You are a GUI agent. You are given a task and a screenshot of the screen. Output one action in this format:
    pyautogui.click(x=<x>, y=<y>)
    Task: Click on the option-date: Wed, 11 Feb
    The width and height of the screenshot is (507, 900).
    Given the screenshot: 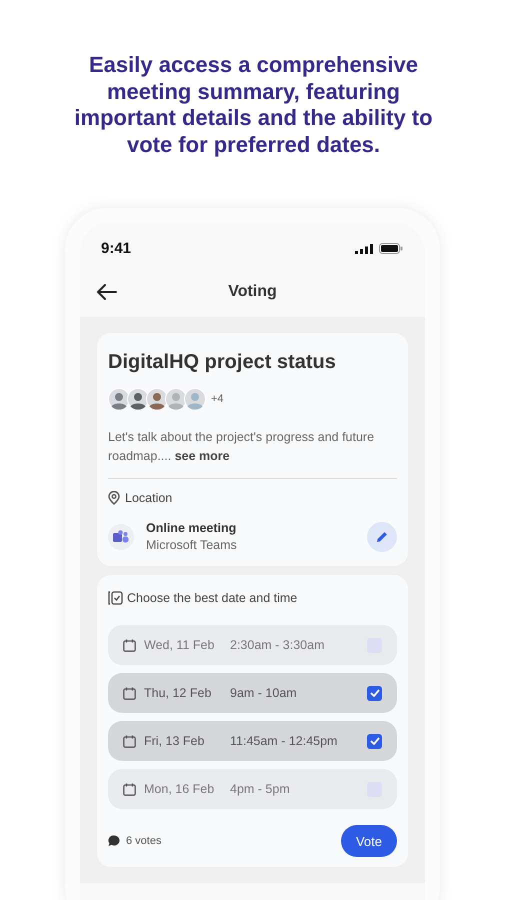 What is the action you would take?
    pyautogui.click(x=180, y=645)
    